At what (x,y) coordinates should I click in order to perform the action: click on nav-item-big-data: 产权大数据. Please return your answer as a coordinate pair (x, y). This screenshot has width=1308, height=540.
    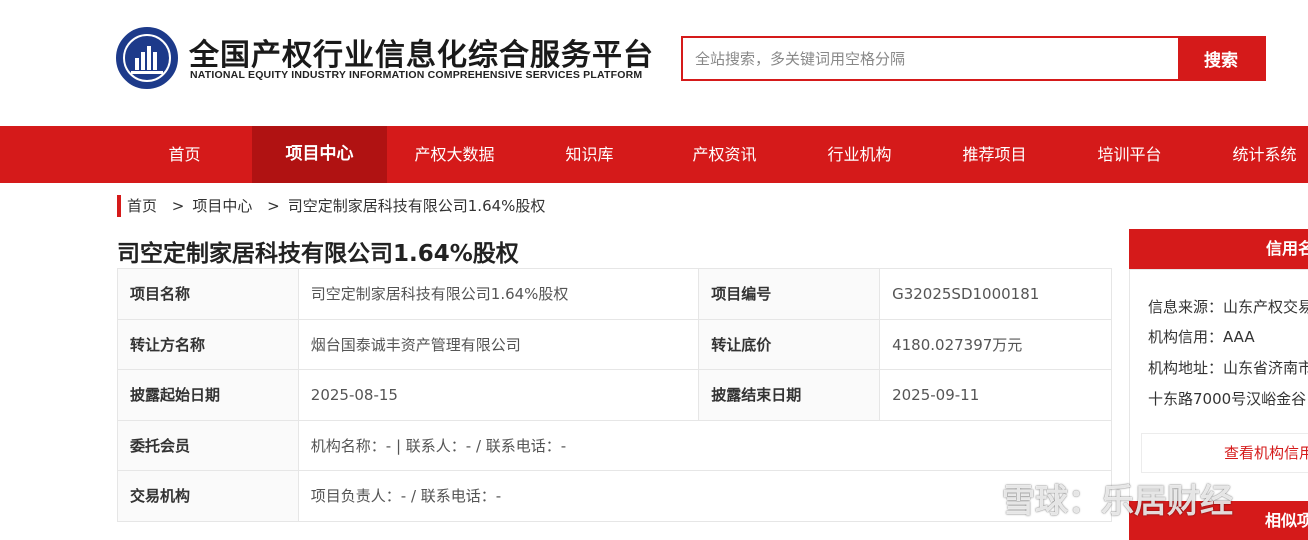
    Looking at the image, I should click on (454, 154).